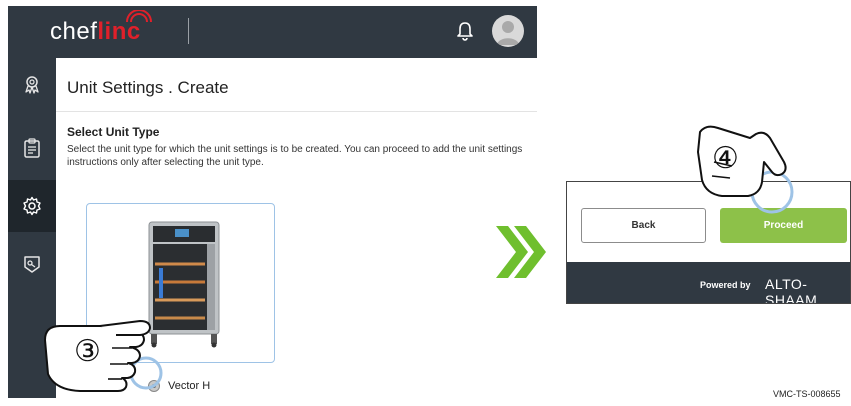 This screenshot has width=851, height=406. Describe the element at coordinates (189, 386) in the screenshot. I see `unit-type-label: Vector H` at that location.